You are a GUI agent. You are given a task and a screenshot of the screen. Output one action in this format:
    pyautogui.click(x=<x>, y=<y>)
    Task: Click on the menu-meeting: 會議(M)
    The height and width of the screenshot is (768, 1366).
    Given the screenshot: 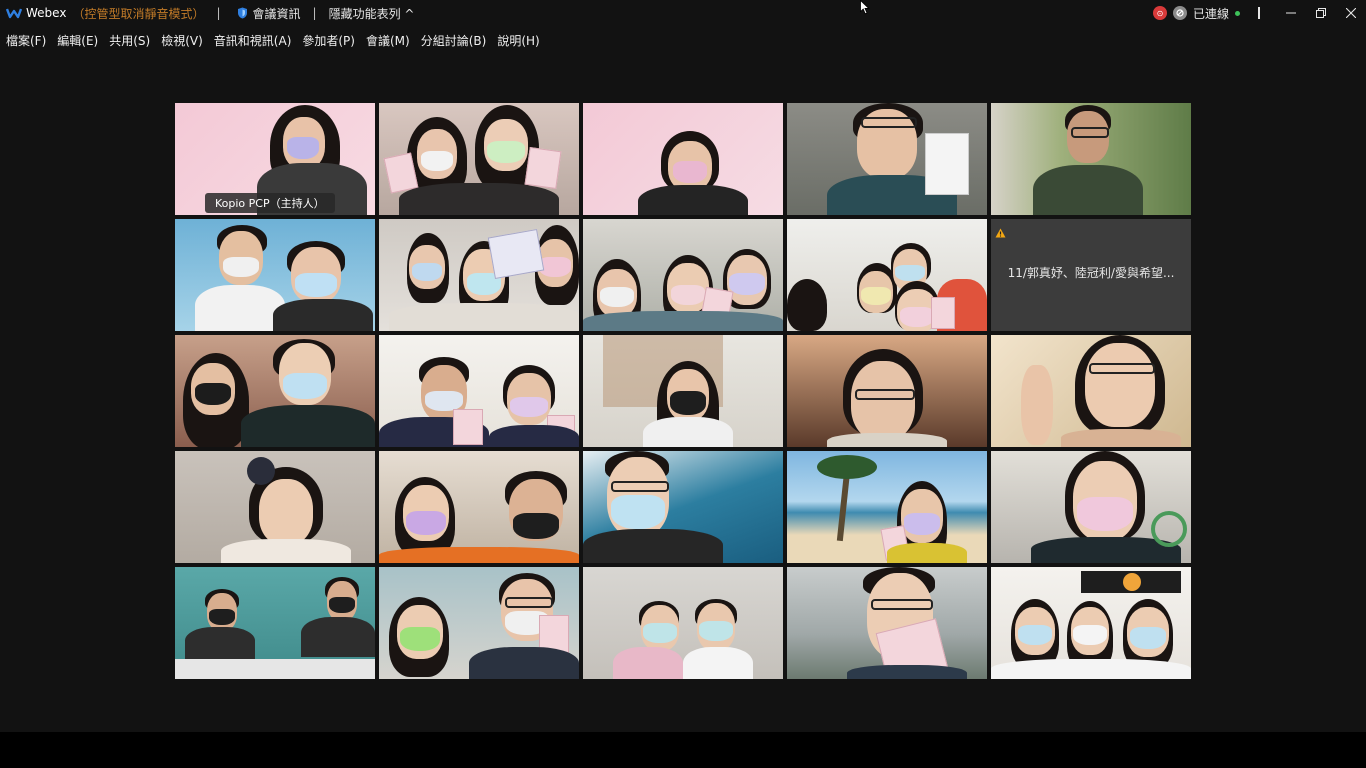 What is the action you would take?
    pyautogui.click(x=388, y=40)
    